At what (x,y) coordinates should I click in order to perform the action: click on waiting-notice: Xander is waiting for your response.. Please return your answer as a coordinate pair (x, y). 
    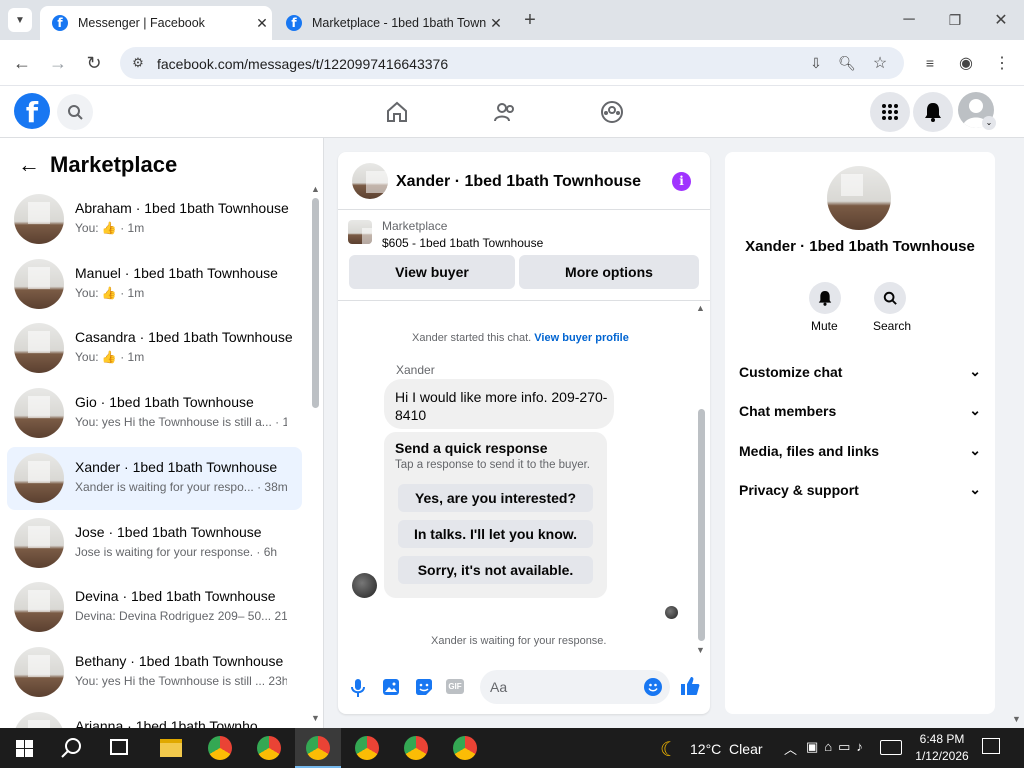
    Looking at the image, I should click on (519, 641).